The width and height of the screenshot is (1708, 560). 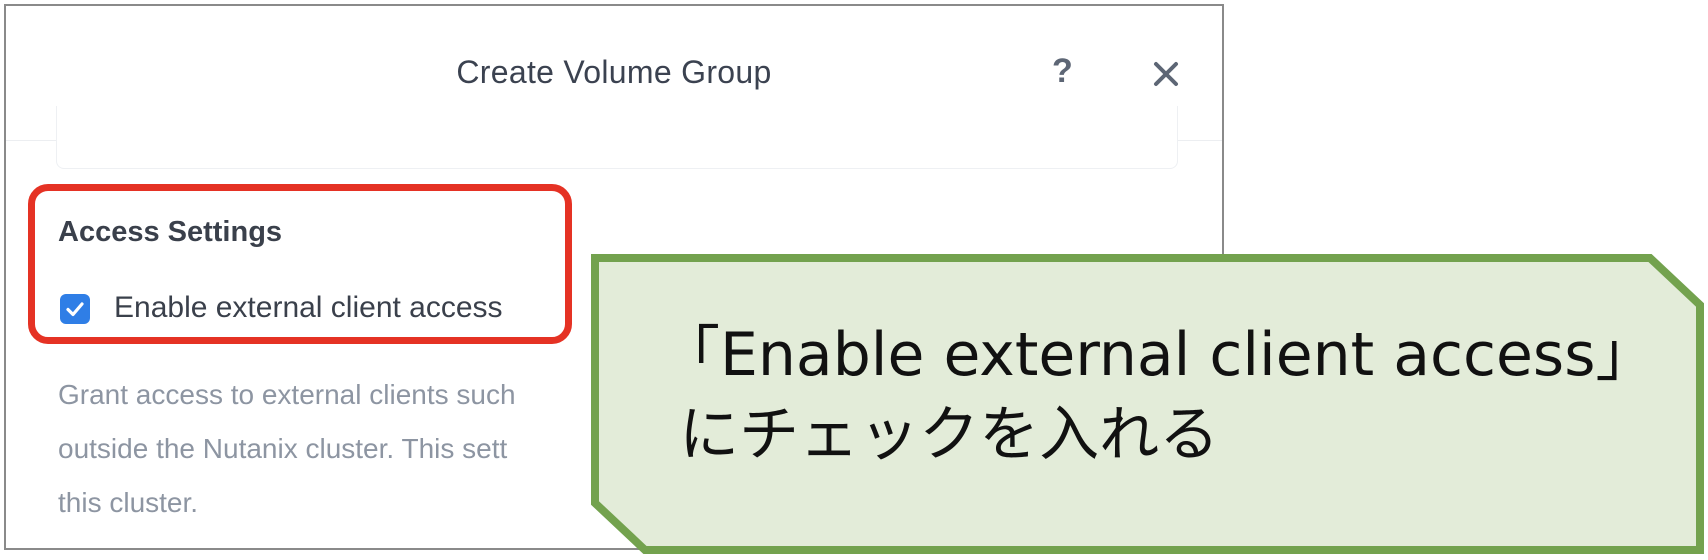 What do you see at coordinates (940, 435) in the screenshot?
I see `callout-line-2: にチェックを入れる` at bounding box center [940, 435].